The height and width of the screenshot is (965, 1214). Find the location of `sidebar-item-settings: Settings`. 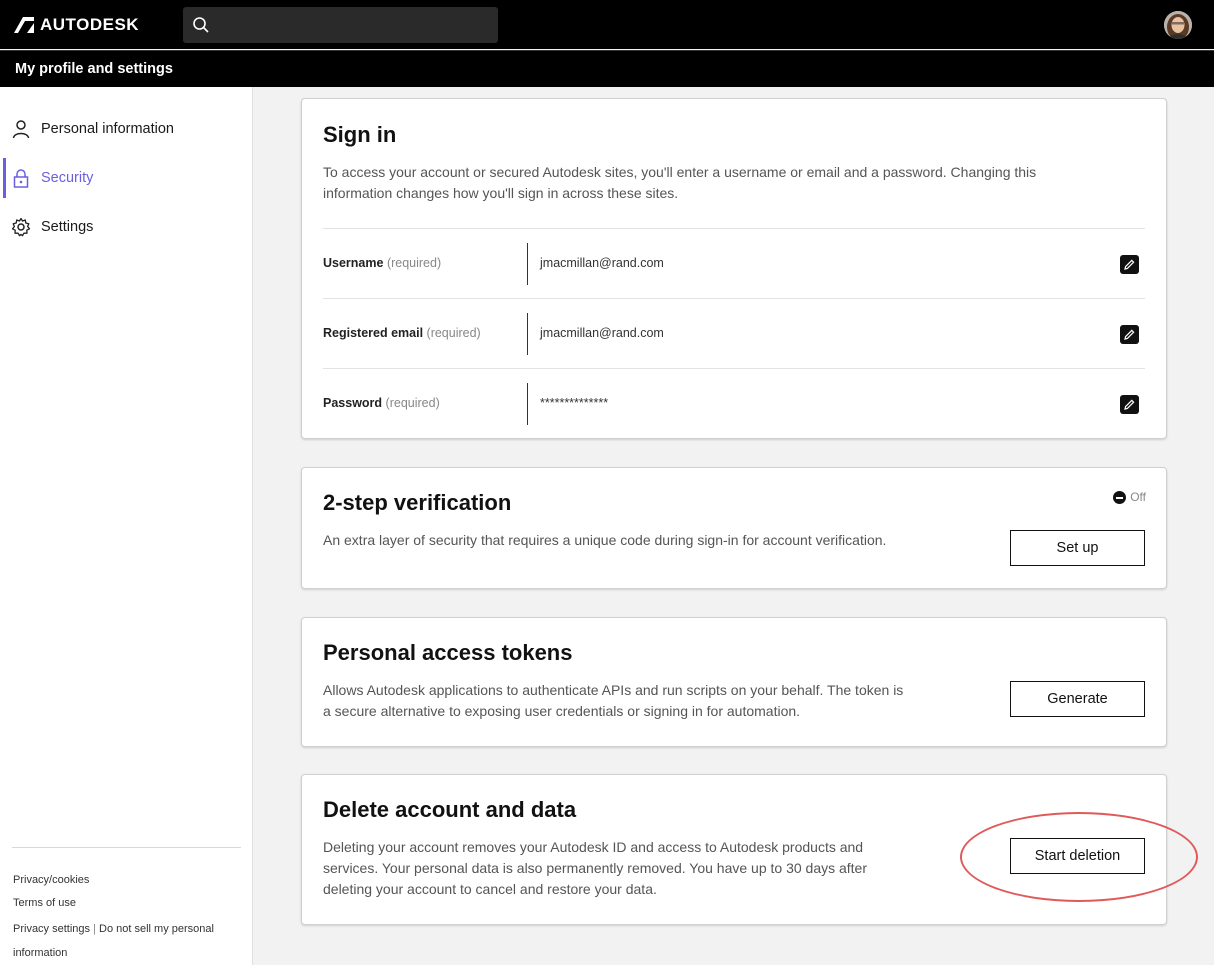

sidebar-item-settings: Settings is located at coordinates (126, 227).